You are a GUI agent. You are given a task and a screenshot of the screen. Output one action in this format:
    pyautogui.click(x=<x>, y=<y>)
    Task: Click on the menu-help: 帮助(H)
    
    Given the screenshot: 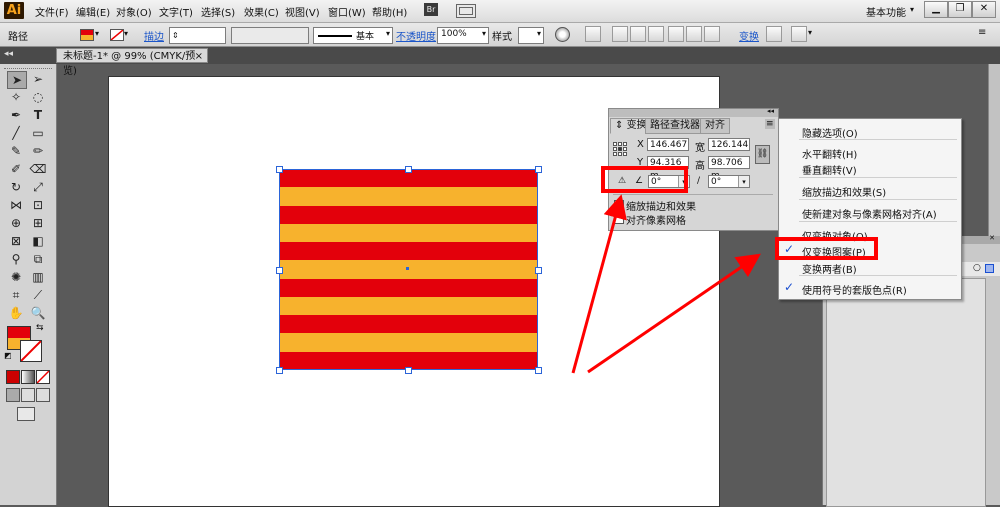 What is the action you would take?
    pyautogui.click(x=389, y=11)
    